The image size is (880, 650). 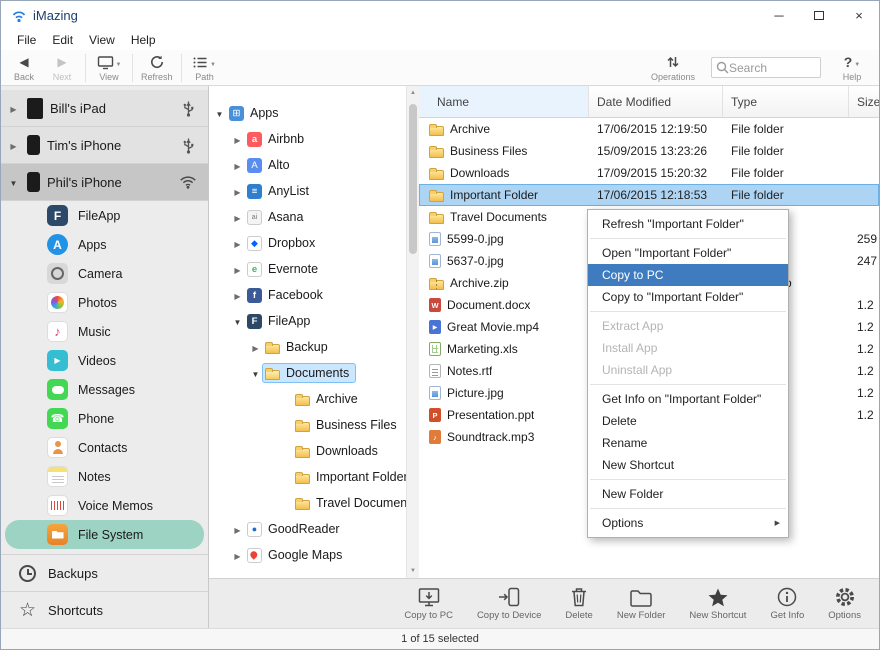 What do you see at coordinates (104, 273) in the screenshot?
I see `sidebar-item: Camera` at bounding box center [104, 273].